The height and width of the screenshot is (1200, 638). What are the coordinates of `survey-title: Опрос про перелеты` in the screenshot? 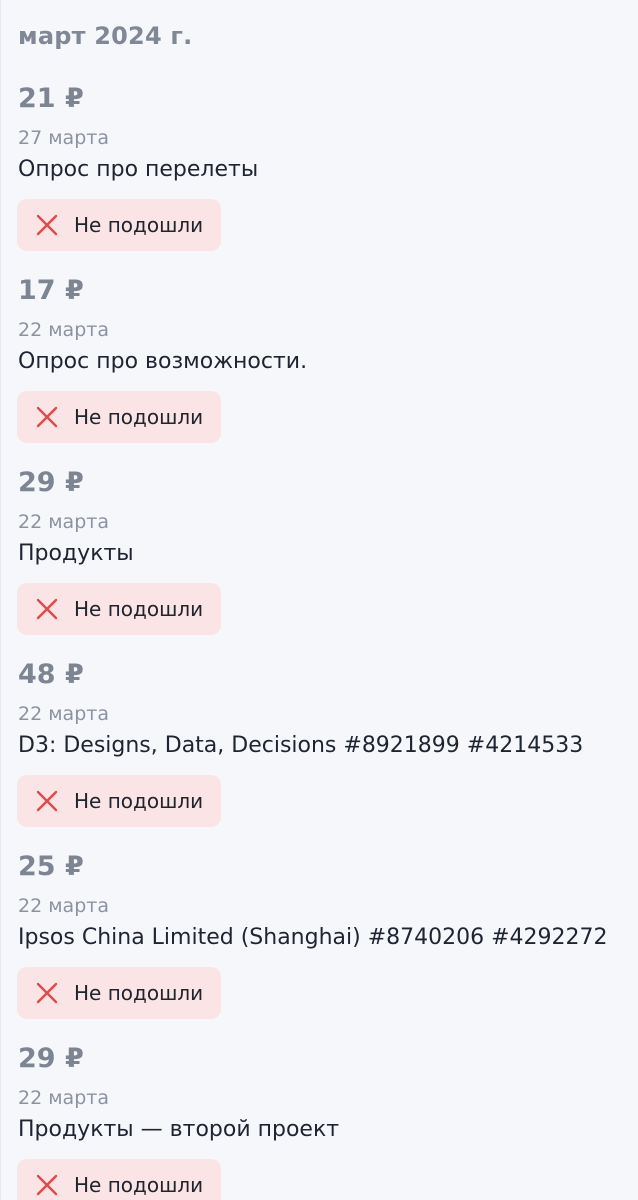 It's located at (138, 169).